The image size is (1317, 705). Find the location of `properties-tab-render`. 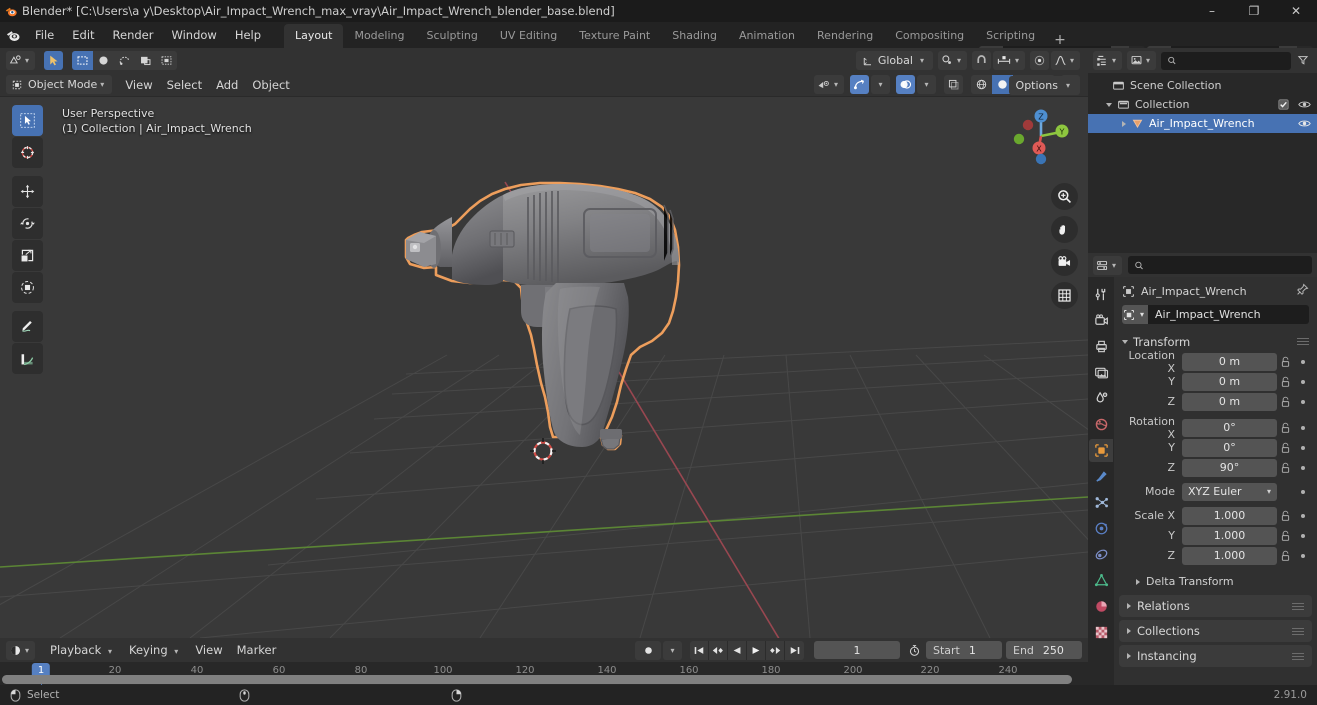

properties-tab-render is located at coordinates (1101, 320).